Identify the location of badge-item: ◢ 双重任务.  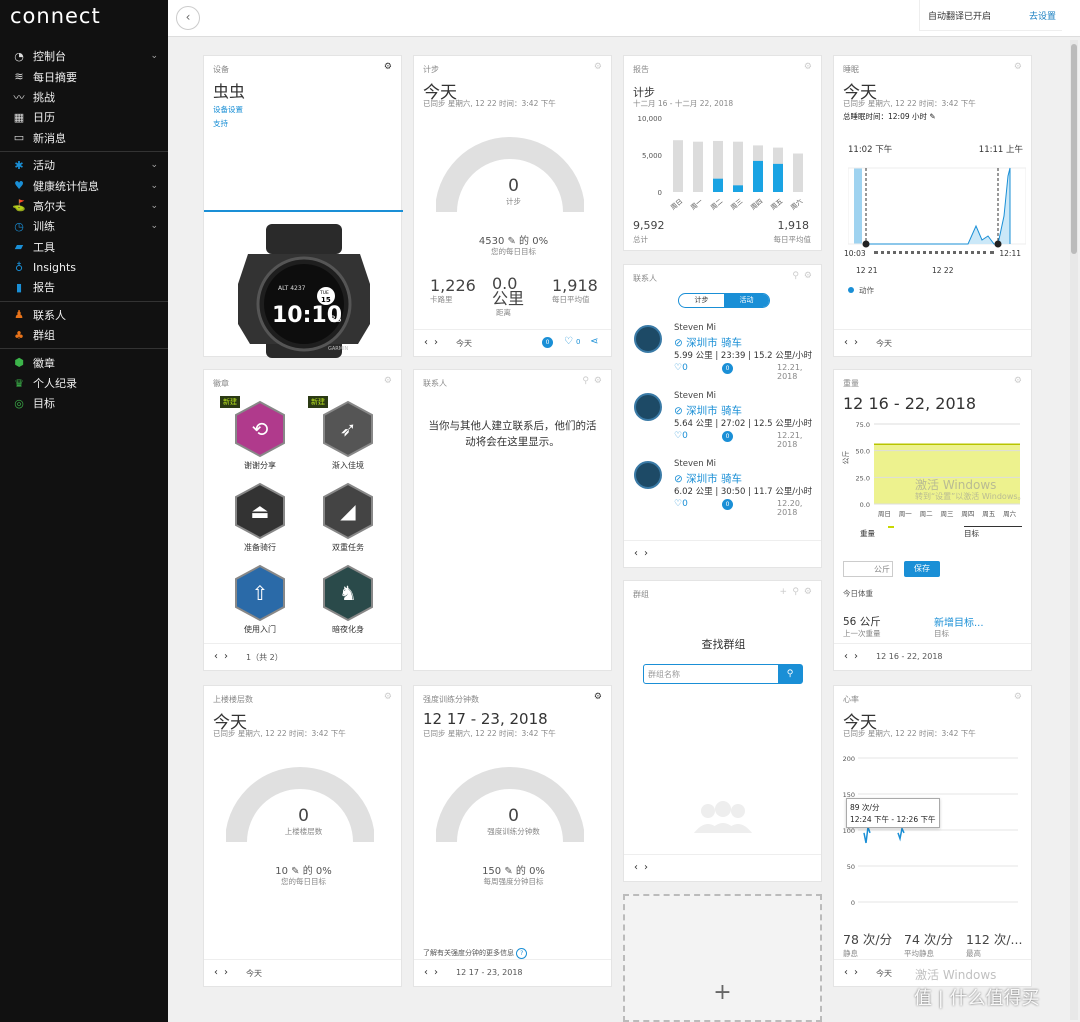
(348, 517).